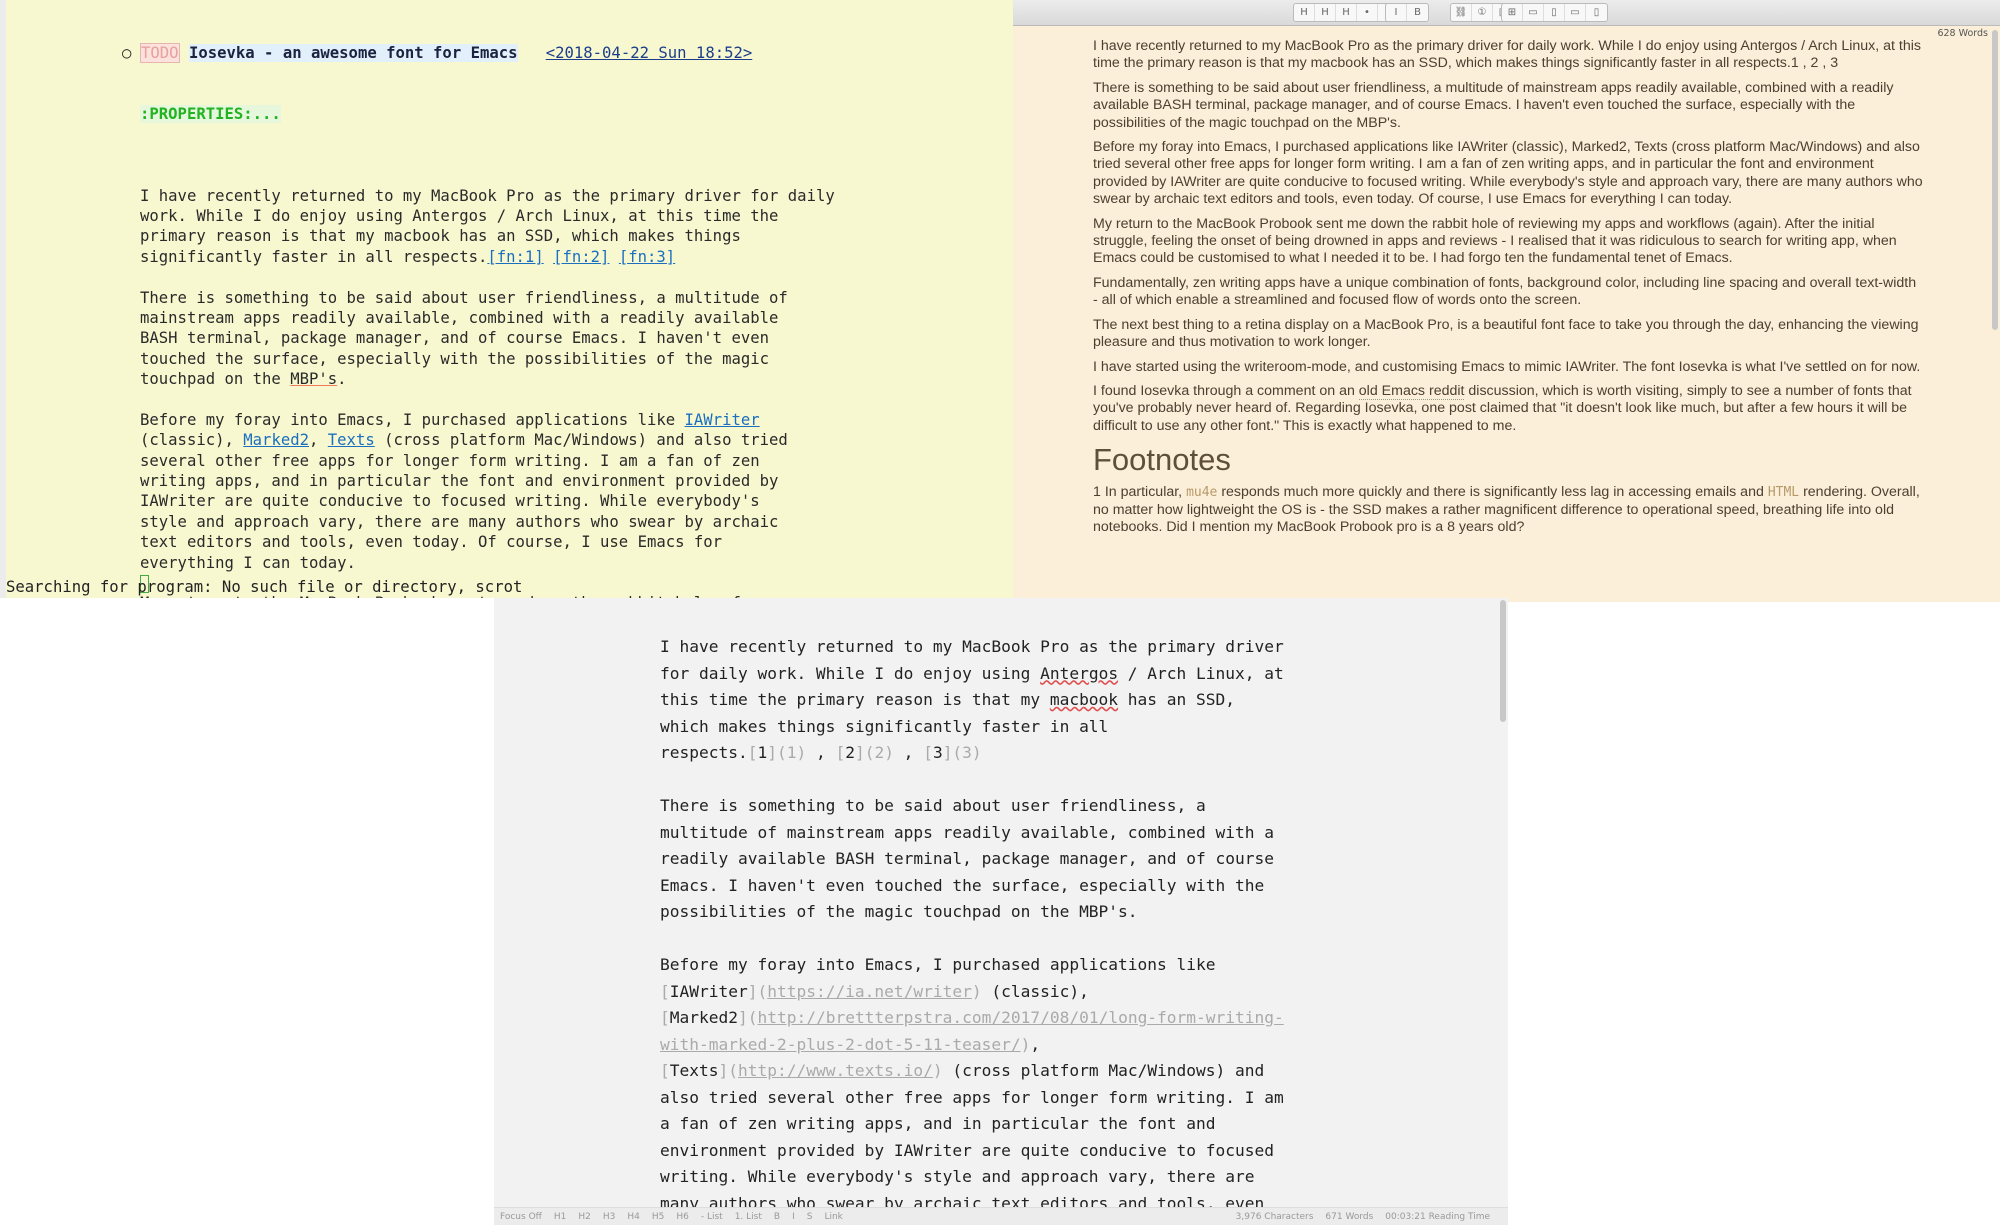  Describe the element at coordinates (835, 1070) in the screenshot. I see `link: http://www.texts.io/` at that location.